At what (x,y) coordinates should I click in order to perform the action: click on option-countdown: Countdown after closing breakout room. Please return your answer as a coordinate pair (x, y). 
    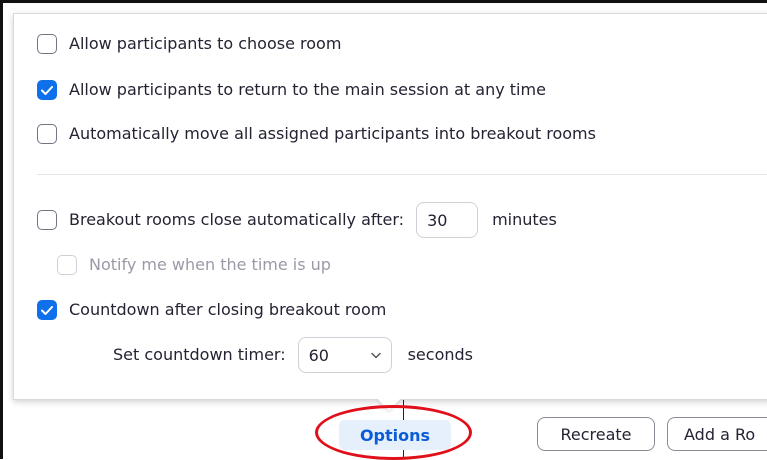
    Looking at the image, I should click on (211, 310).